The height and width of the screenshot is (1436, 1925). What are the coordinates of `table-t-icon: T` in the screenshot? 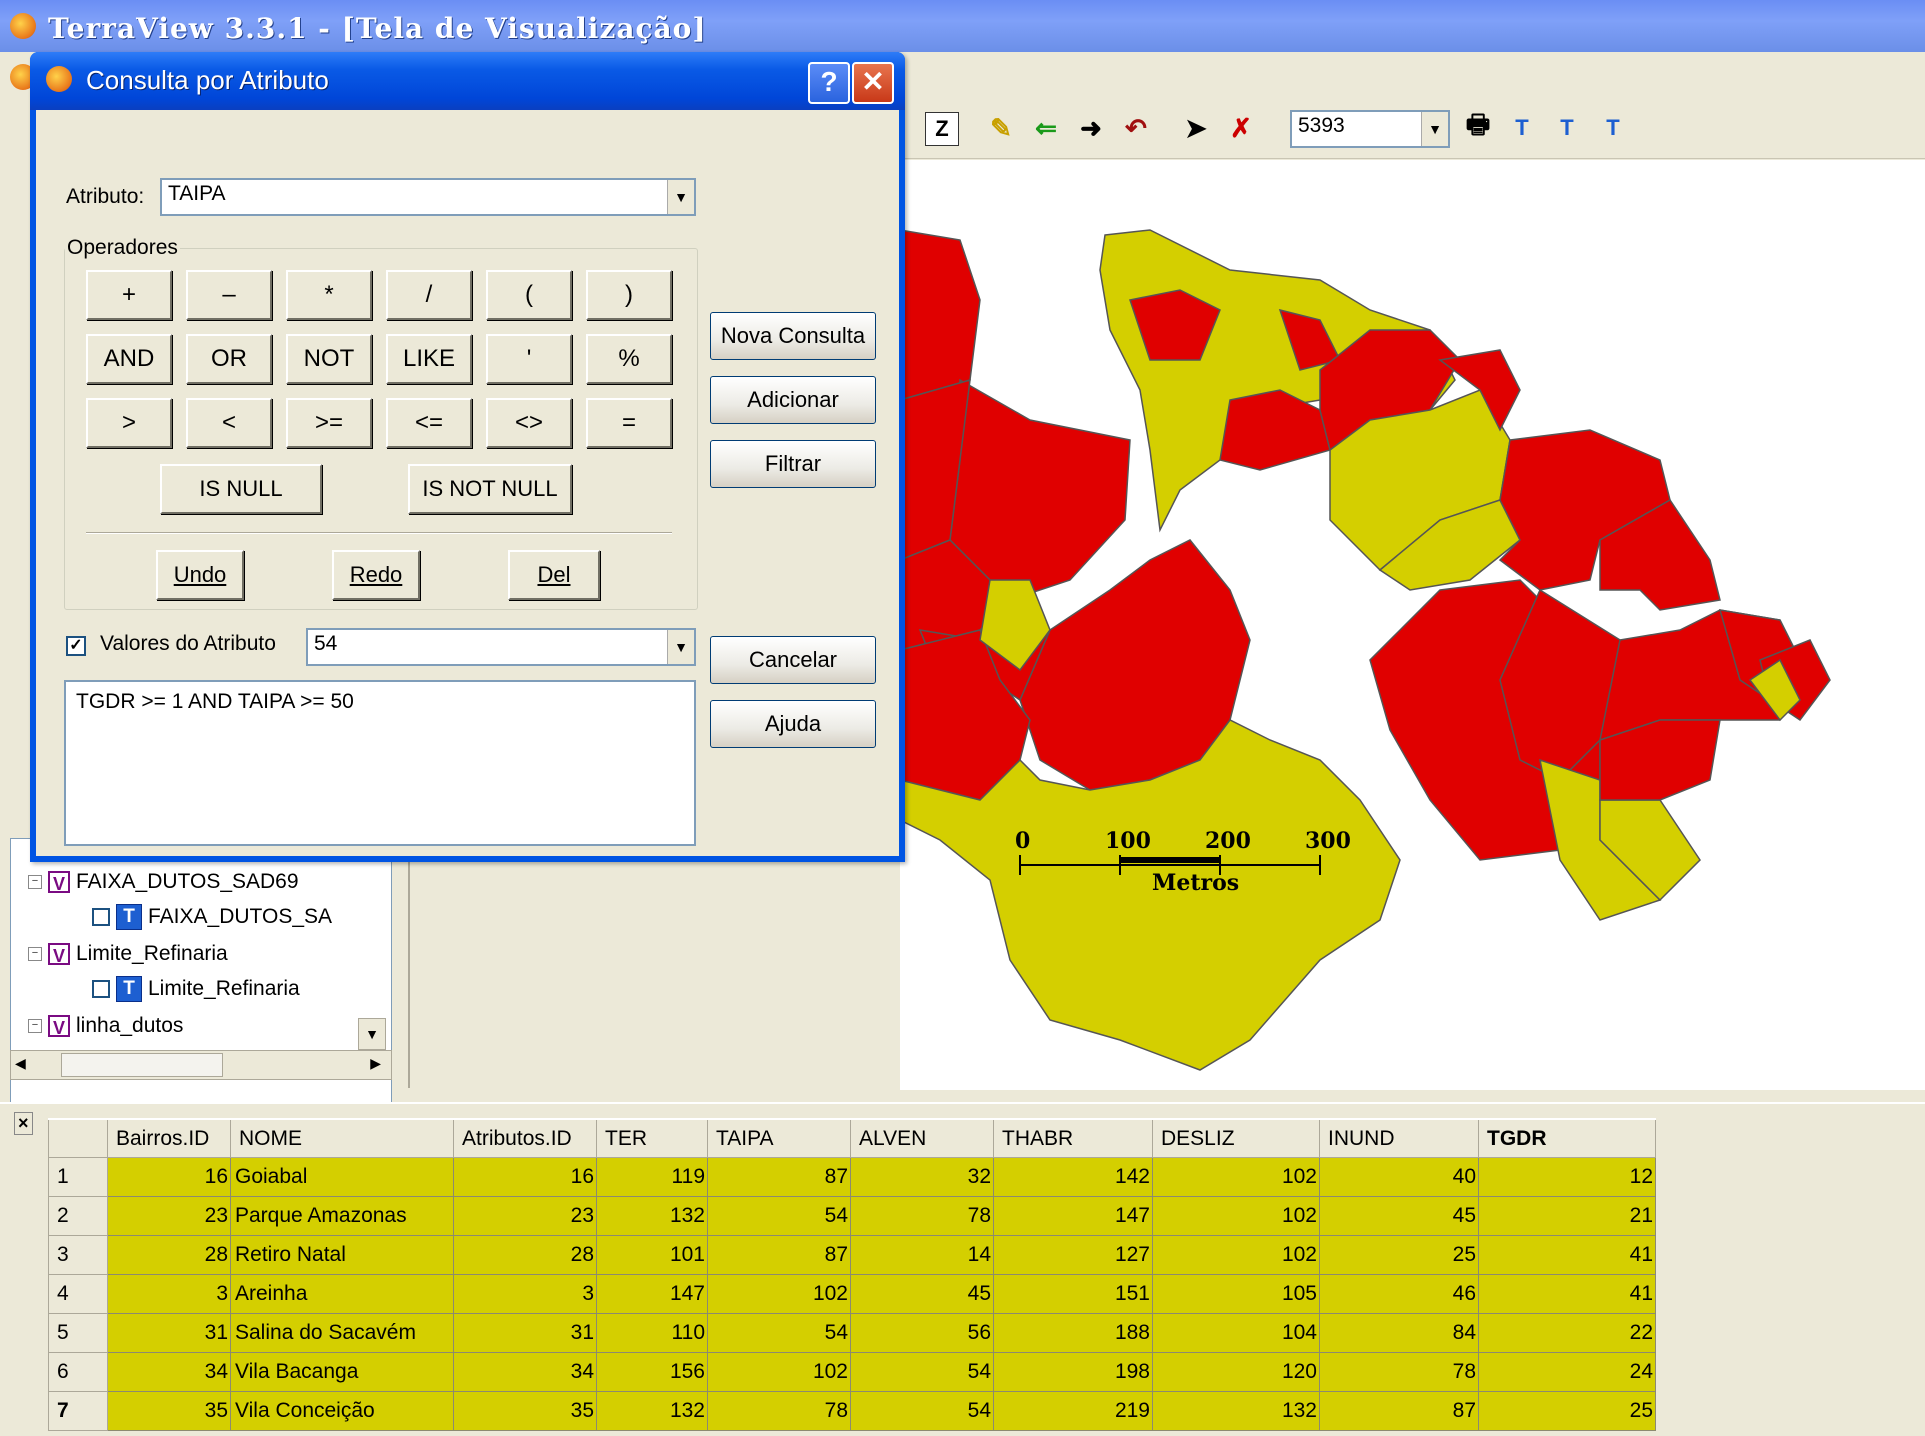 It's located at (1522, 128).